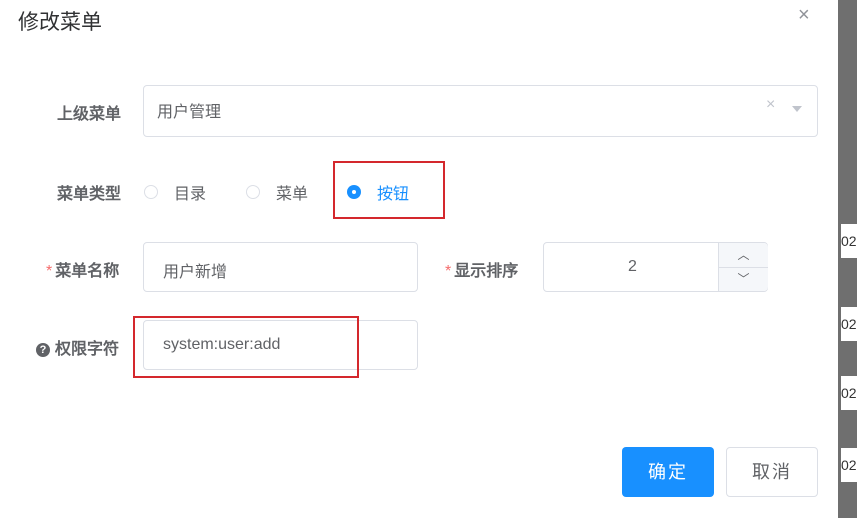 Image resolution: width=857 pixels, height=518 pixels. Describe the element at coordinates (89, 194) in the screenshot. I see `menu-type-label: 菜单类型` at that location.